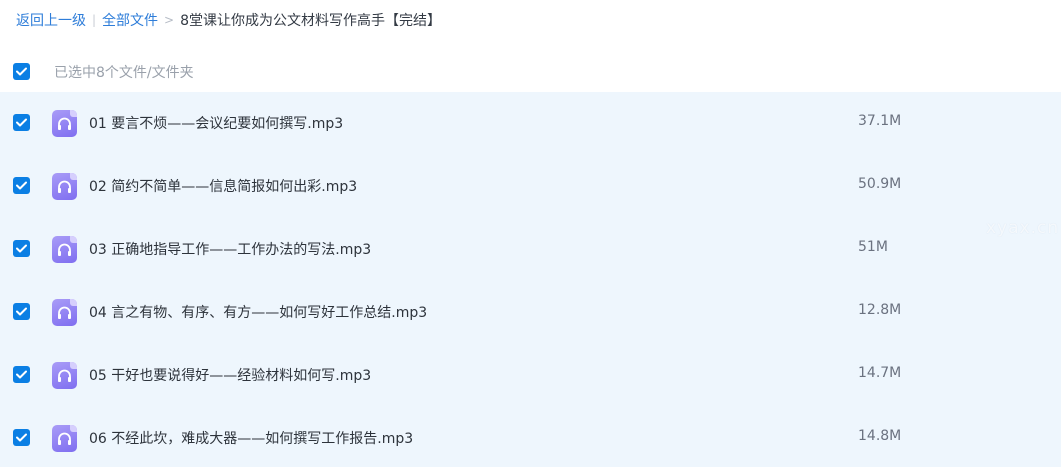 The image size is (1061, 467). What do you see at coordinates (258, 312) in the screenshot?
I see `file-name: 04 言之有物、有序、有方——如何写好工作总结.mp3` at bounding box center [258, 312].